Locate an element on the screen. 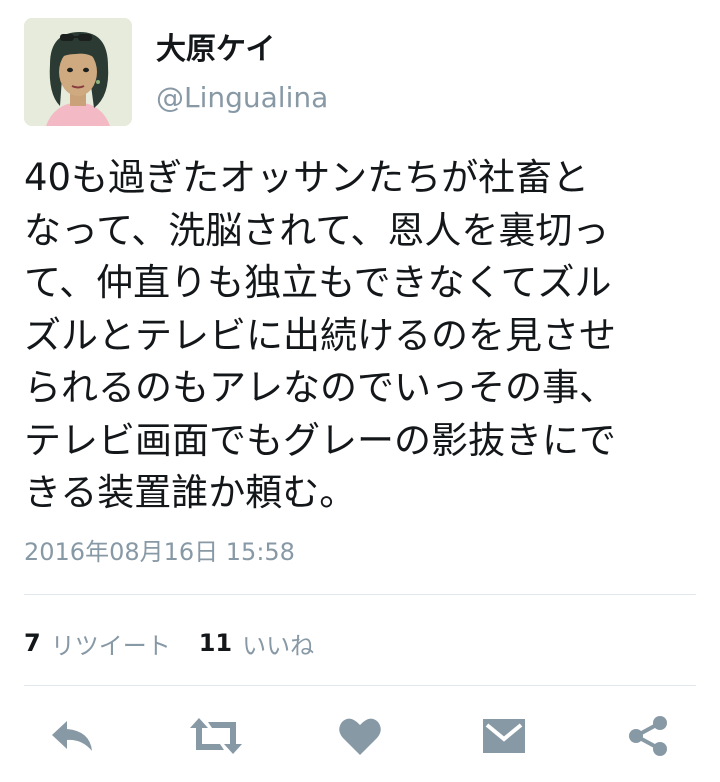 This screenshot has width=720, height=782. like-icon is located at coordinates (360, 736).